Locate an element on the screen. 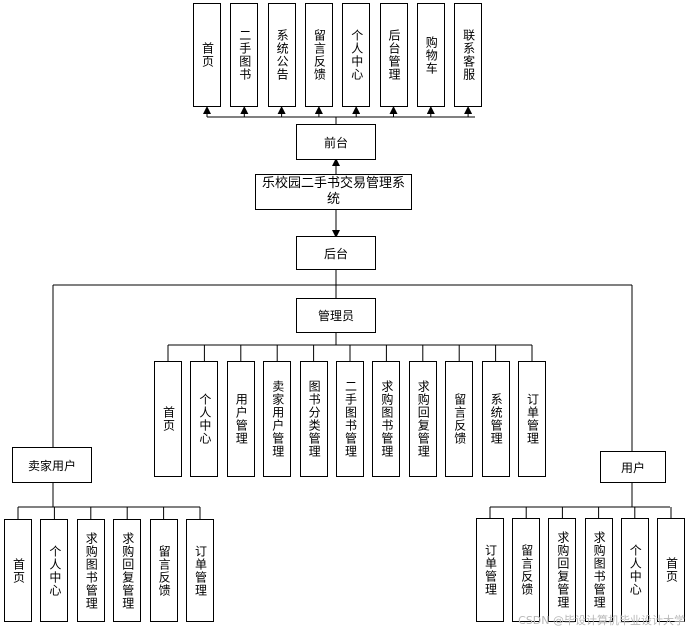 The width and height of the screenshot is (691, 630). admin-module-4: 图书分类管理 is located at coordinates (313, 419).